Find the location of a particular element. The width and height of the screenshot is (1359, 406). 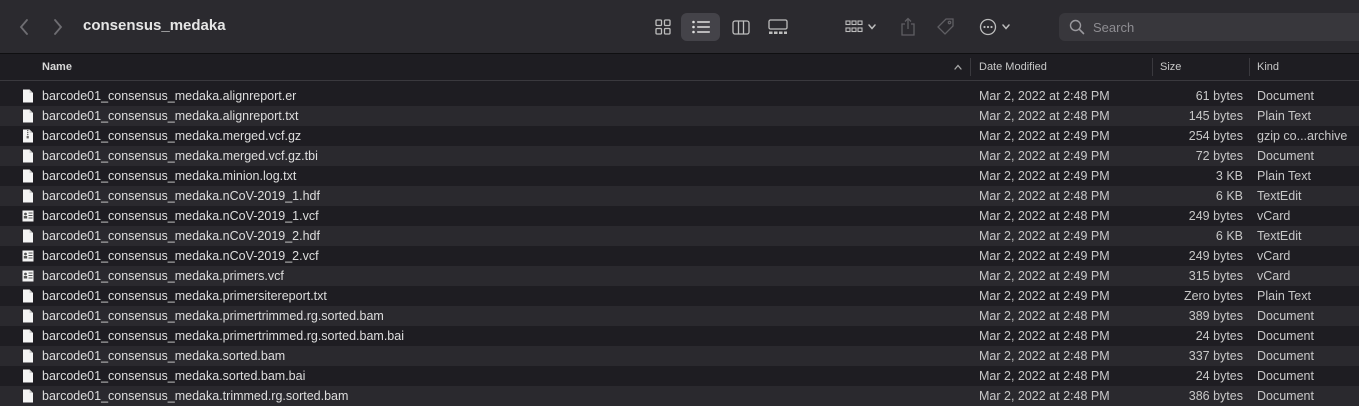

file-size: 315 bytes is located at coordinates (1215, 276).